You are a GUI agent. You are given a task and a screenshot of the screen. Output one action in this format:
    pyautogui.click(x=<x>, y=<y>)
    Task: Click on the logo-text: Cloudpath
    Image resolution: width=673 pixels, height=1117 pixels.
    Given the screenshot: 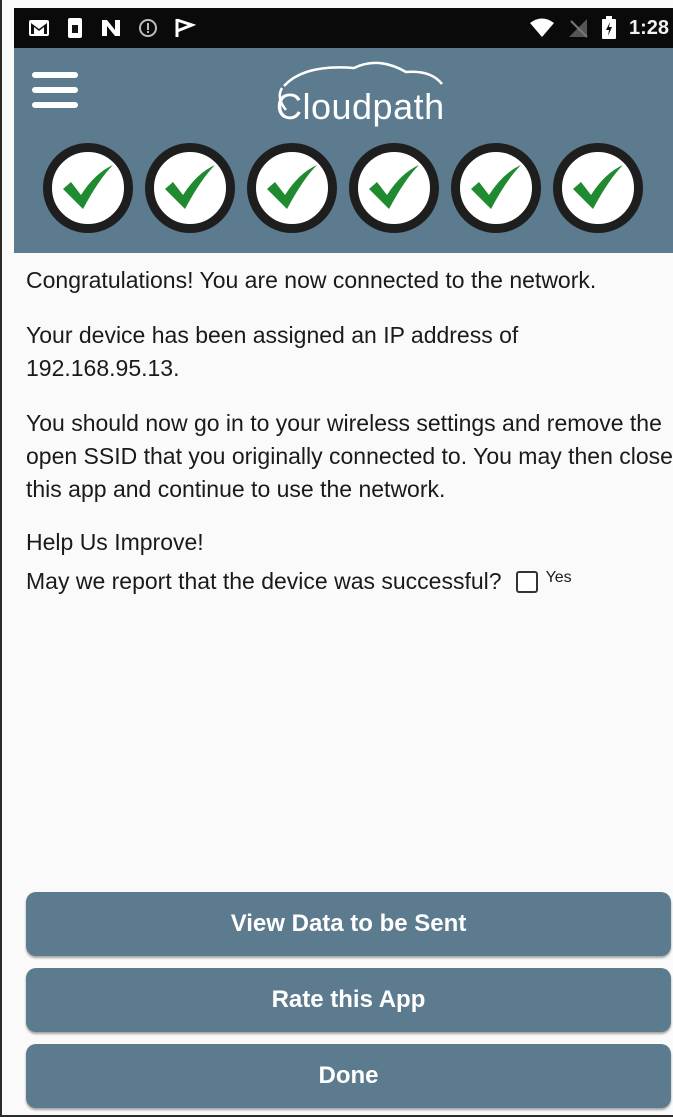 What is the action you would take?
    pyautogui.click(x=360, y=106)
    